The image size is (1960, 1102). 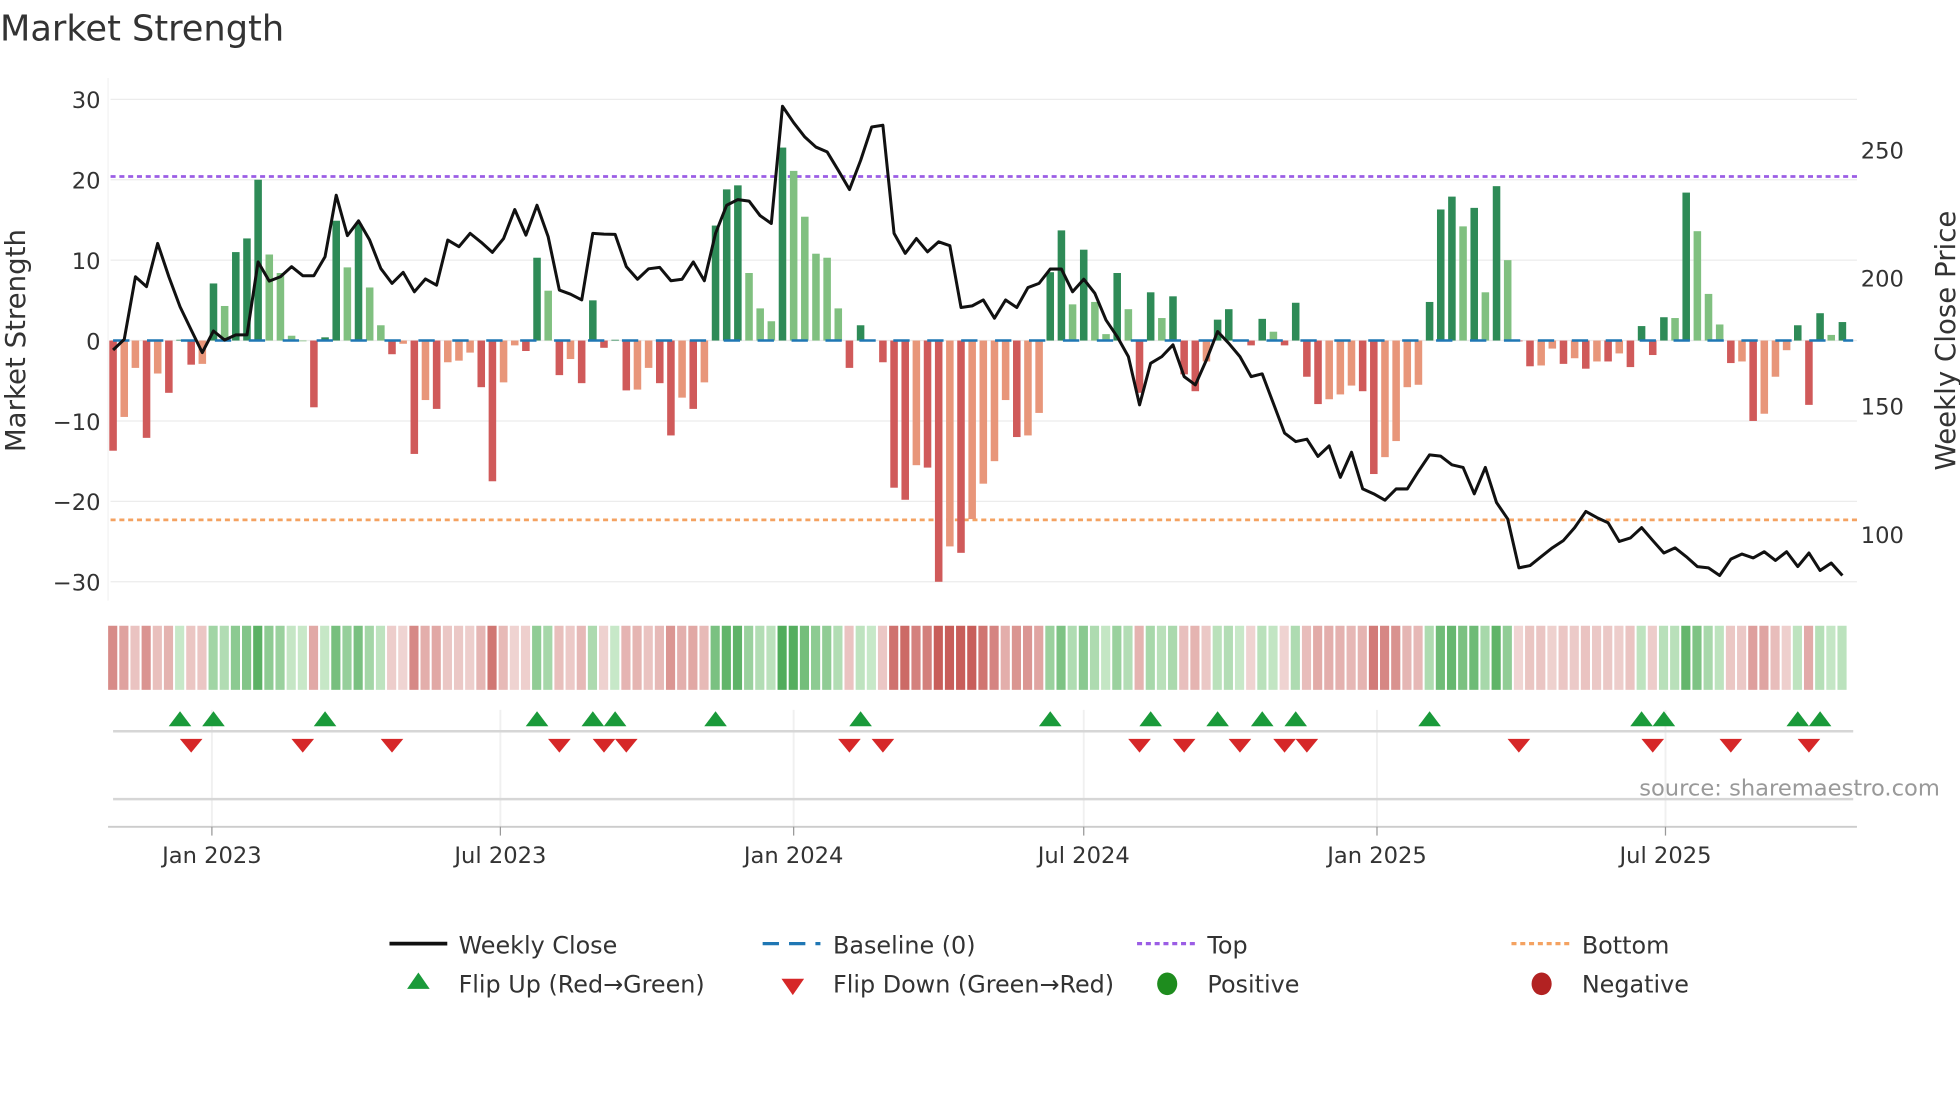 What do you see at coordinates (1376, 856) in the screenshot?
I see `x-tick-label: Jan 2025` at bounding box center [1376, 856].